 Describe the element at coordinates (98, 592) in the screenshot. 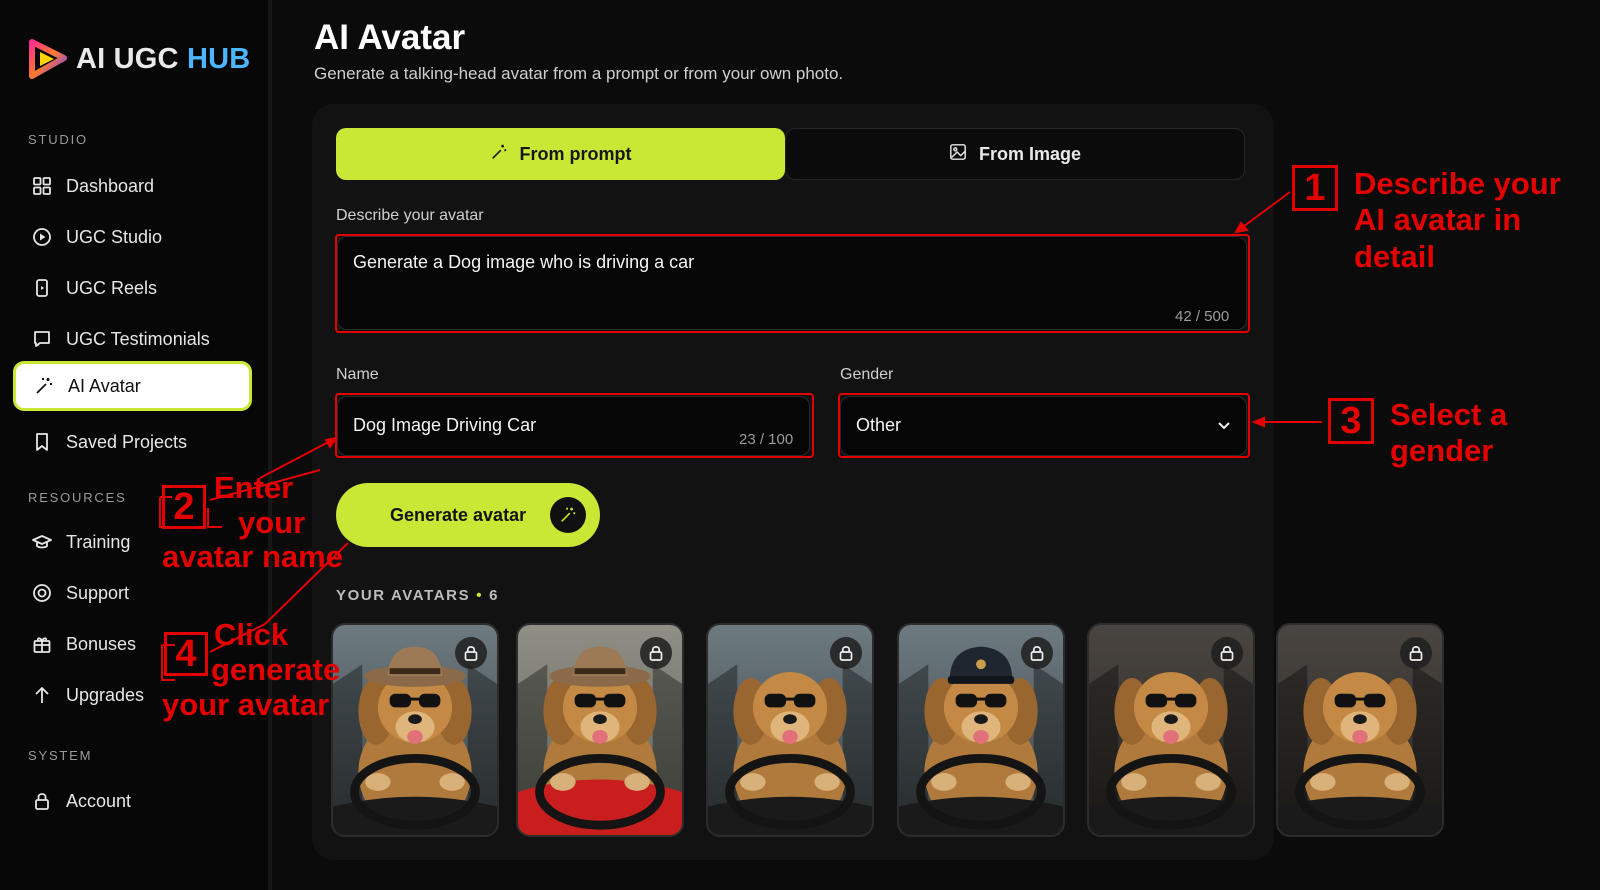

I see `sidebar-item-label: Support` at that location.